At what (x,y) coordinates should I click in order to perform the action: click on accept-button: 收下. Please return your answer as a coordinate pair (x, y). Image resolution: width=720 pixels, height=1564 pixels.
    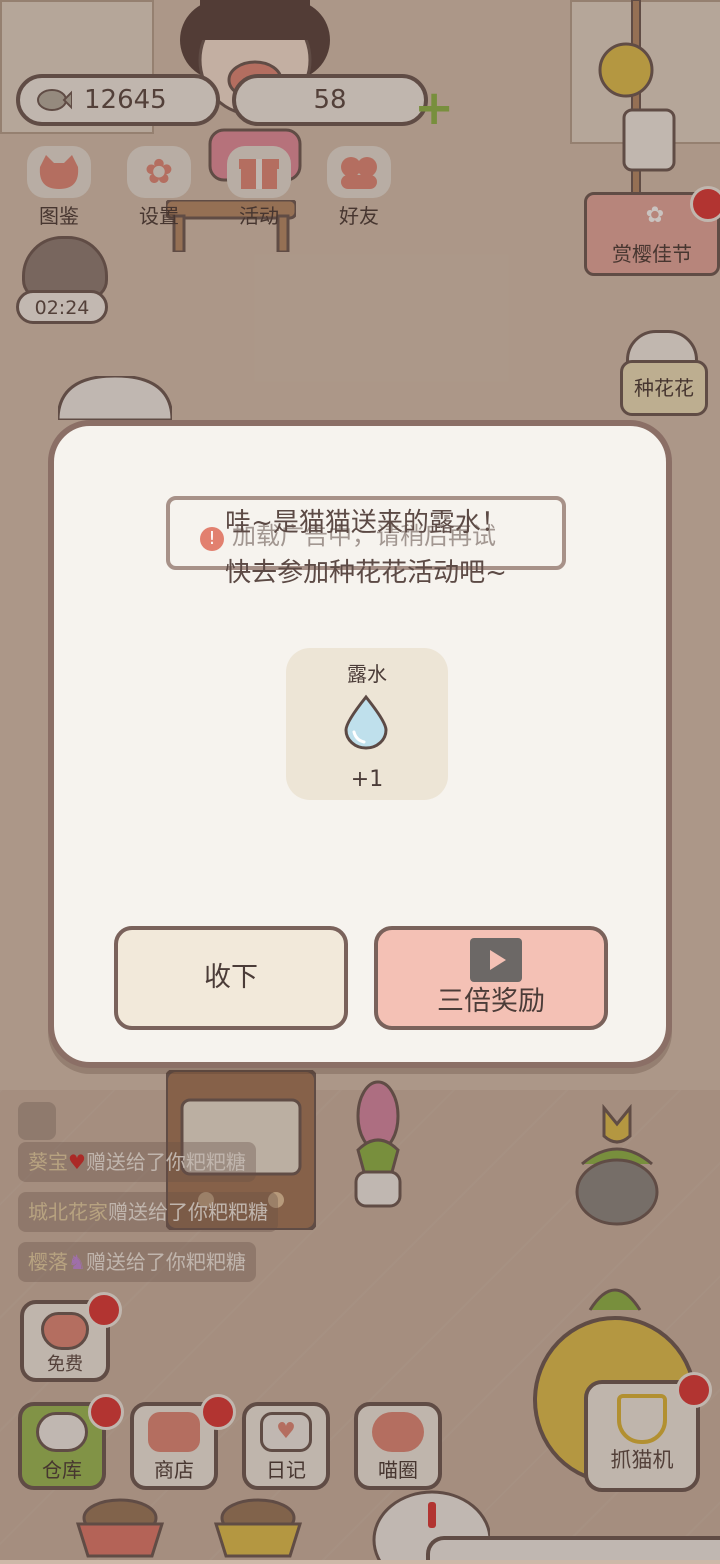
    Looking at the image, I should click on (231, 978).